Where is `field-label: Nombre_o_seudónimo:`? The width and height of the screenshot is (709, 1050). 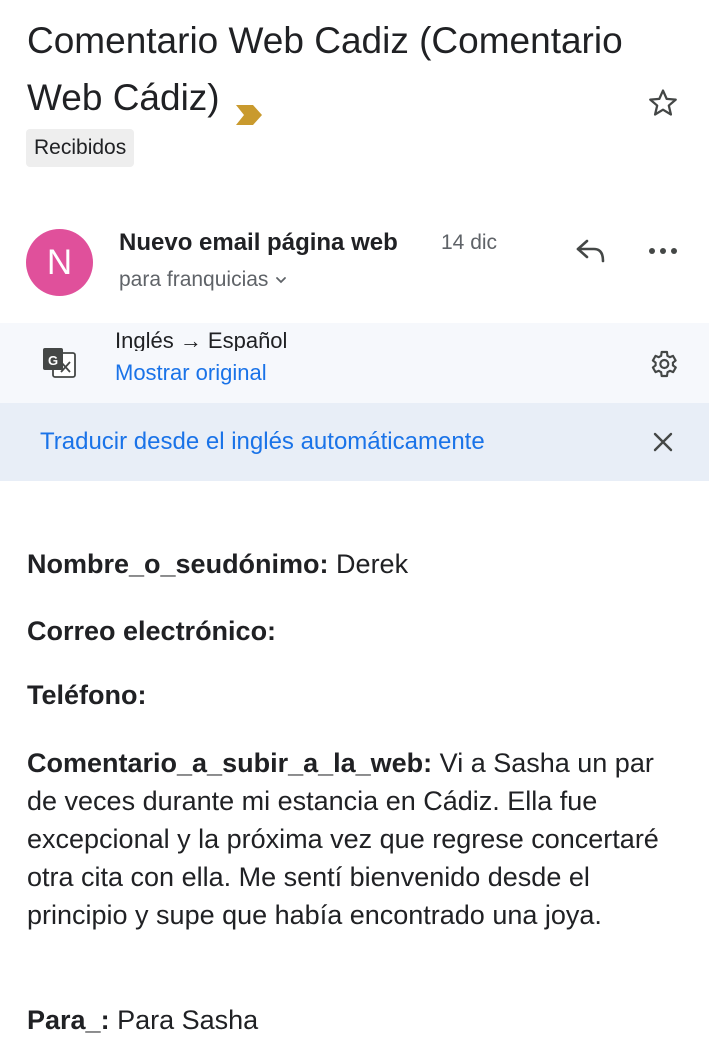 field-label: Nombre_o_seudónimo: is located at coordinates (178, 564).